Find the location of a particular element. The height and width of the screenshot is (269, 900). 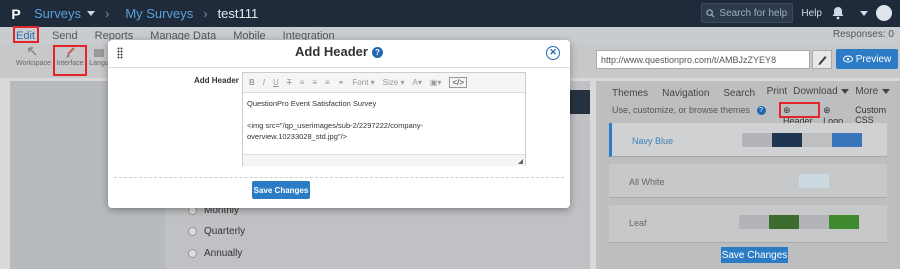

text-color-label: A is located at coordinates (415, 82).